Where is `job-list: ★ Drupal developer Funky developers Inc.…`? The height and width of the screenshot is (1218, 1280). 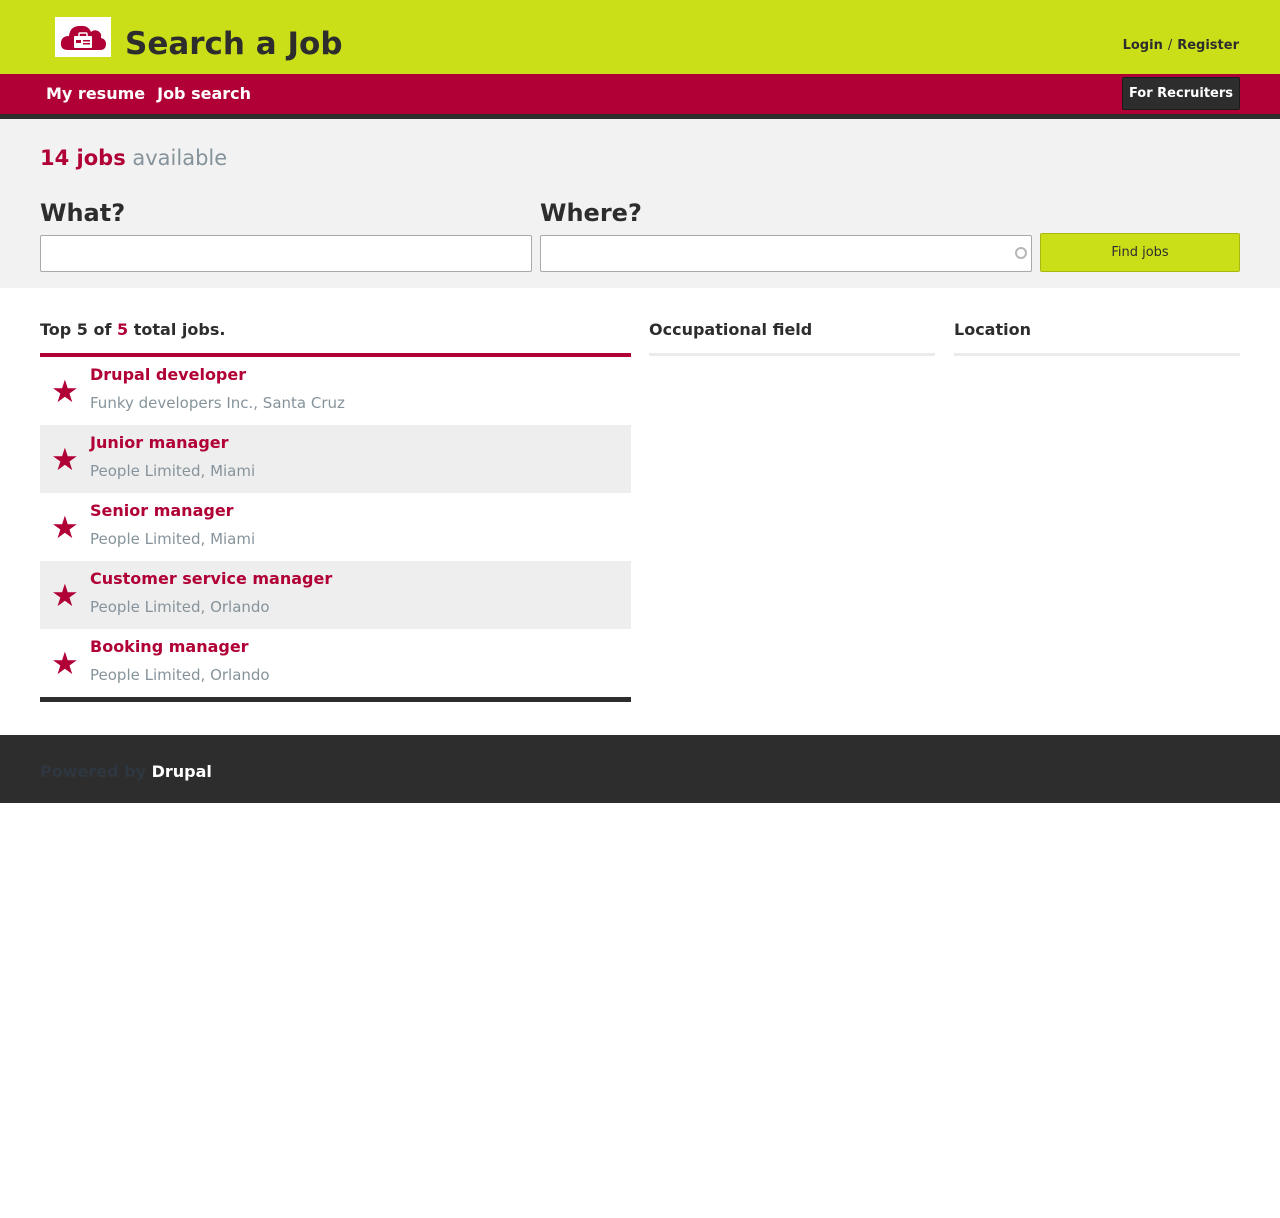 job-list: ★ Drupal developer Funky developers Inc.… is located at coordinates (335, 527).